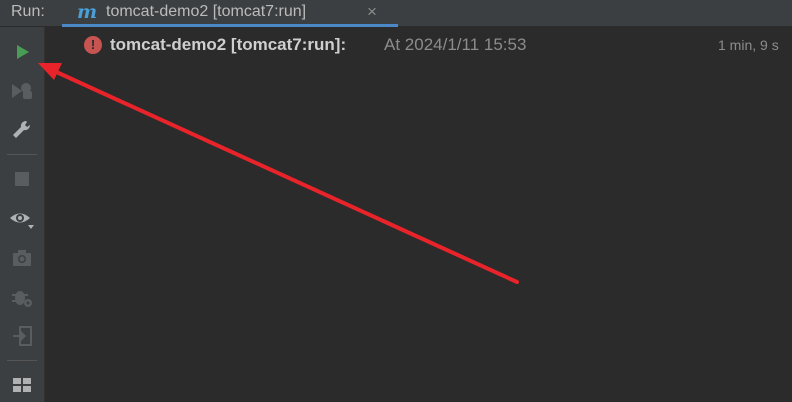  What do you see at coordinates (206, 11) in the screenshot?
I see `tab-label: tomcat-demo2 [tomcat7:run]` at bounding box center [206, 11].